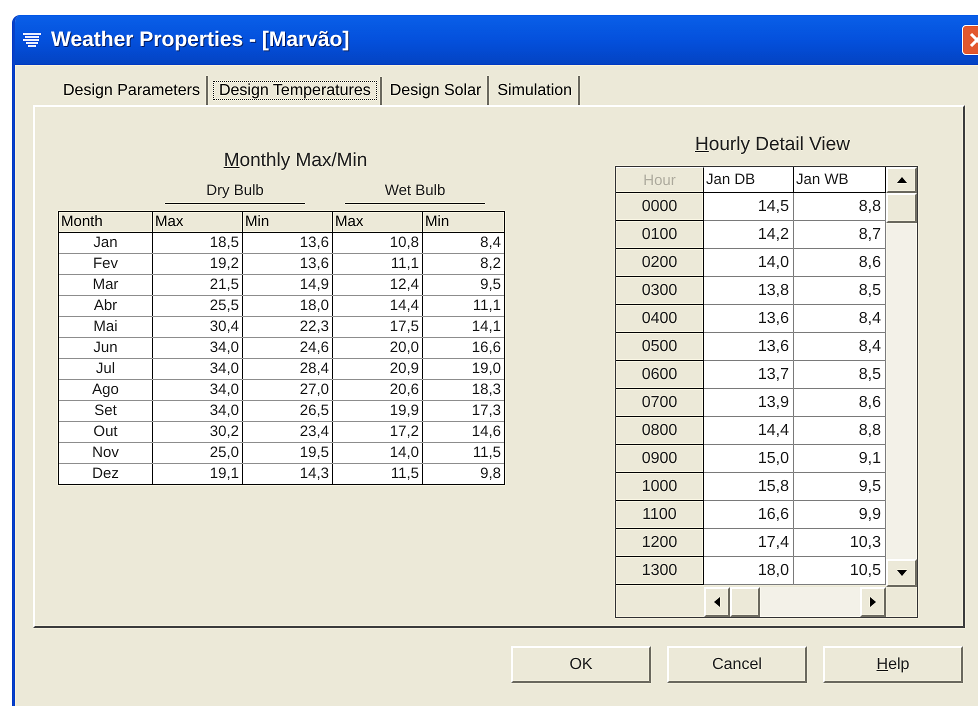 The height and width of the screenshot is (706, 978). What do you see at coordinates (893, 664) in the screenshot?
I see `dialog-button: Help` at bounding box center [893, 664].